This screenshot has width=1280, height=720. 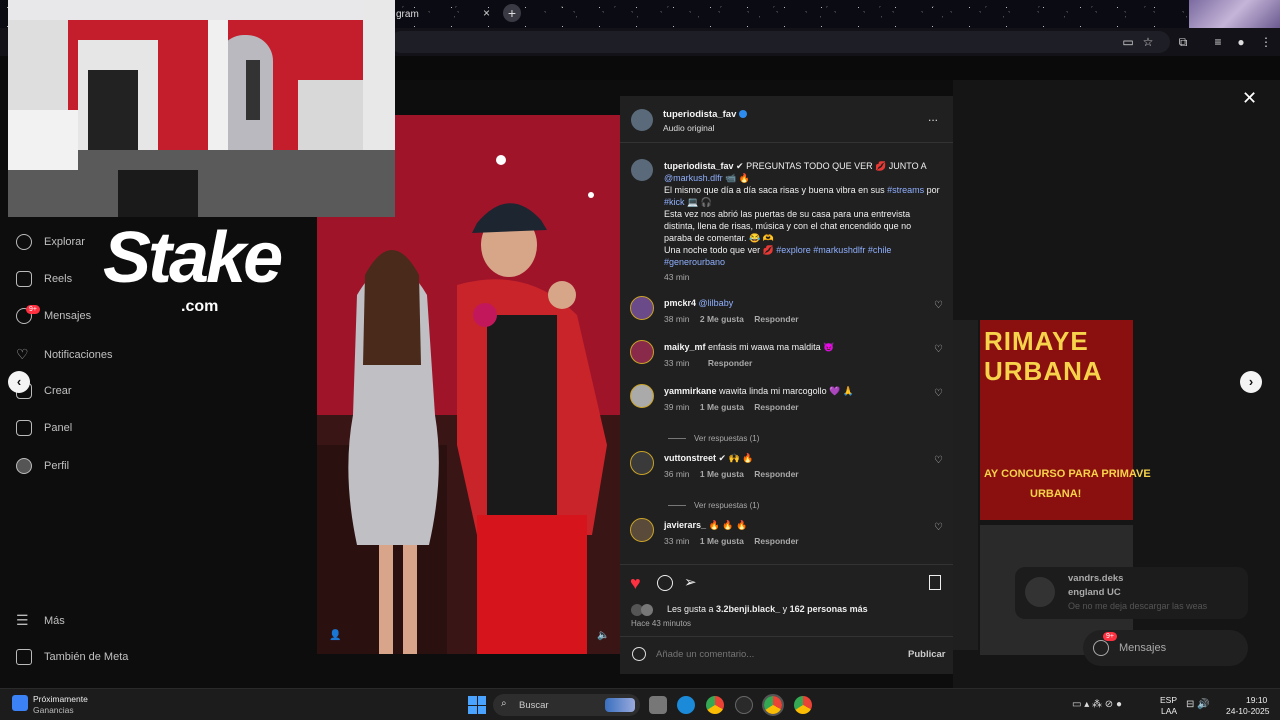 What do you see at coordinates (776, 654) in the screenshot?
I see `comment-input` at bounding box center [776, 654].